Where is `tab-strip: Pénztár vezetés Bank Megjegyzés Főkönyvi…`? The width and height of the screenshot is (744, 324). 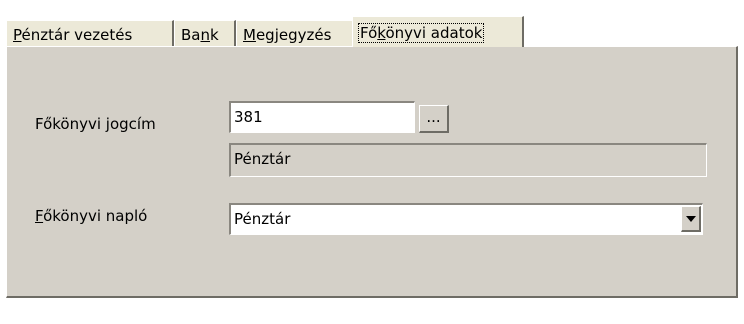
tab-strip: Pénztár vezetés Bank Megjegyzés Főkönyvi… is located at coordinates (372, 31).